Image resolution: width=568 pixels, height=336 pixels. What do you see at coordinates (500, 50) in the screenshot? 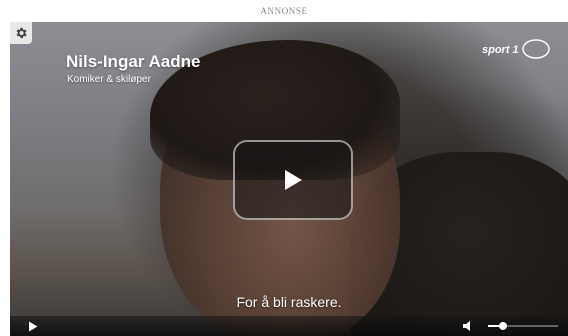
I see `sport1-logo-text: sport 1` at bounding box center [500, 50].